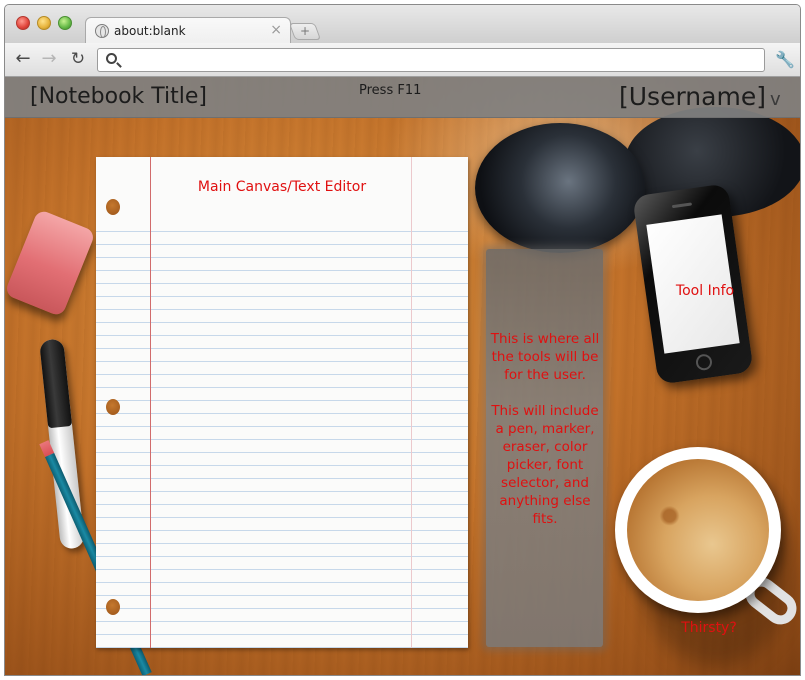 The height and width of the screenshot is (680, 805). I want to click on zoom-window-button, so click(65, 23).